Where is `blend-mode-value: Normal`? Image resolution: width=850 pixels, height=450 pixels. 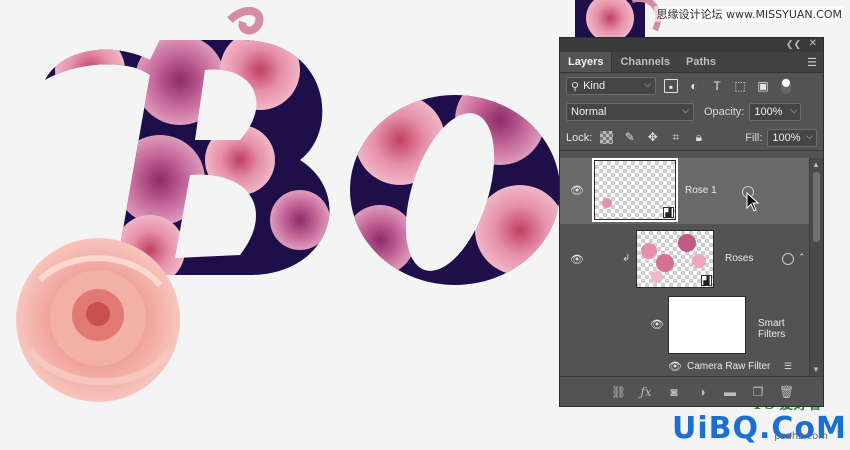
blend-mode-value: Normal is located at coordinates (589, 112).